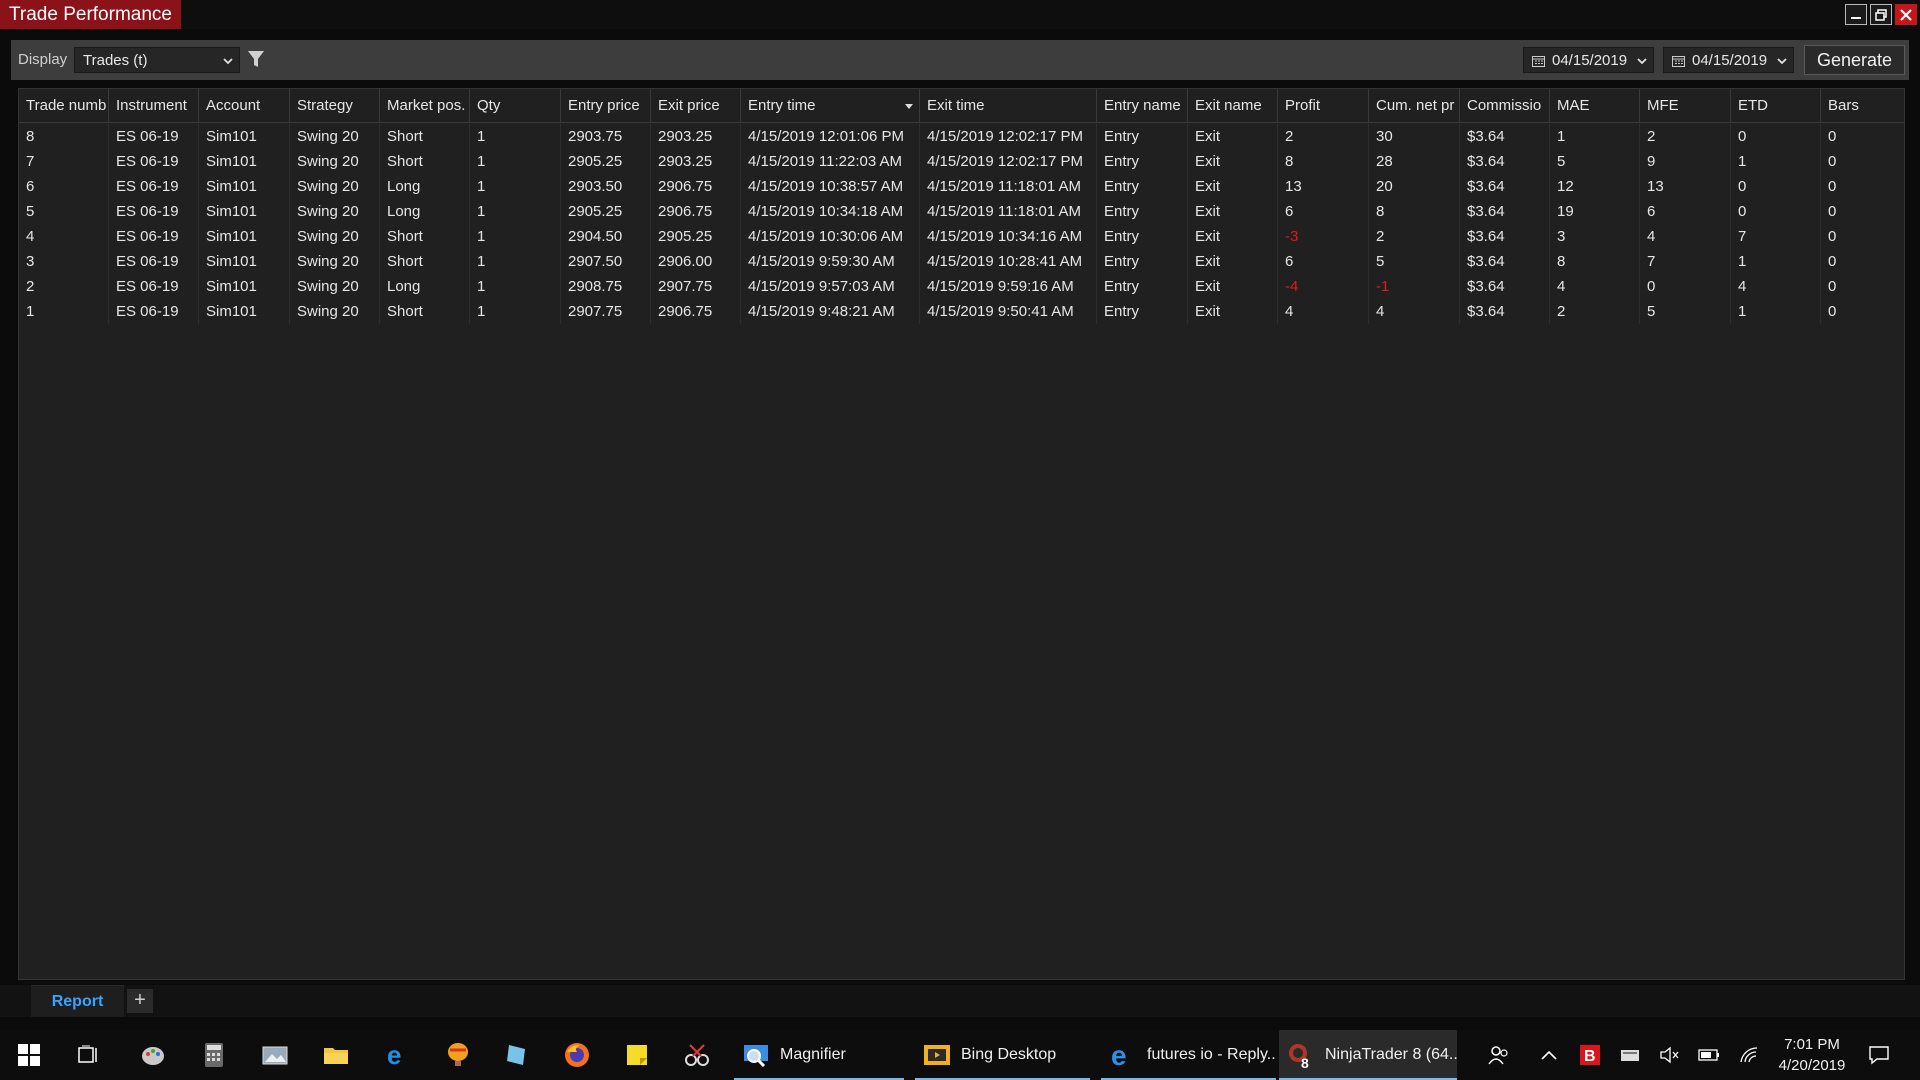  What do you see at coordinates (1879, 1055) in the screenshot?
I see `action-center-icon` at bounding box center [1879, 1055].